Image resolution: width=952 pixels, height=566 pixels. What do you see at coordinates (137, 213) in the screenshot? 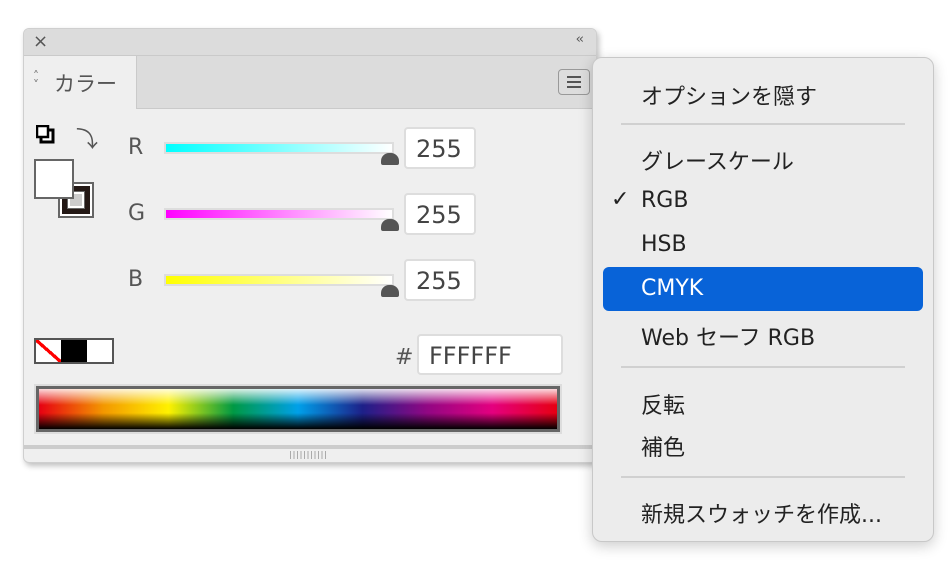
I see `g-label: G` at bounding box center [137, 213].